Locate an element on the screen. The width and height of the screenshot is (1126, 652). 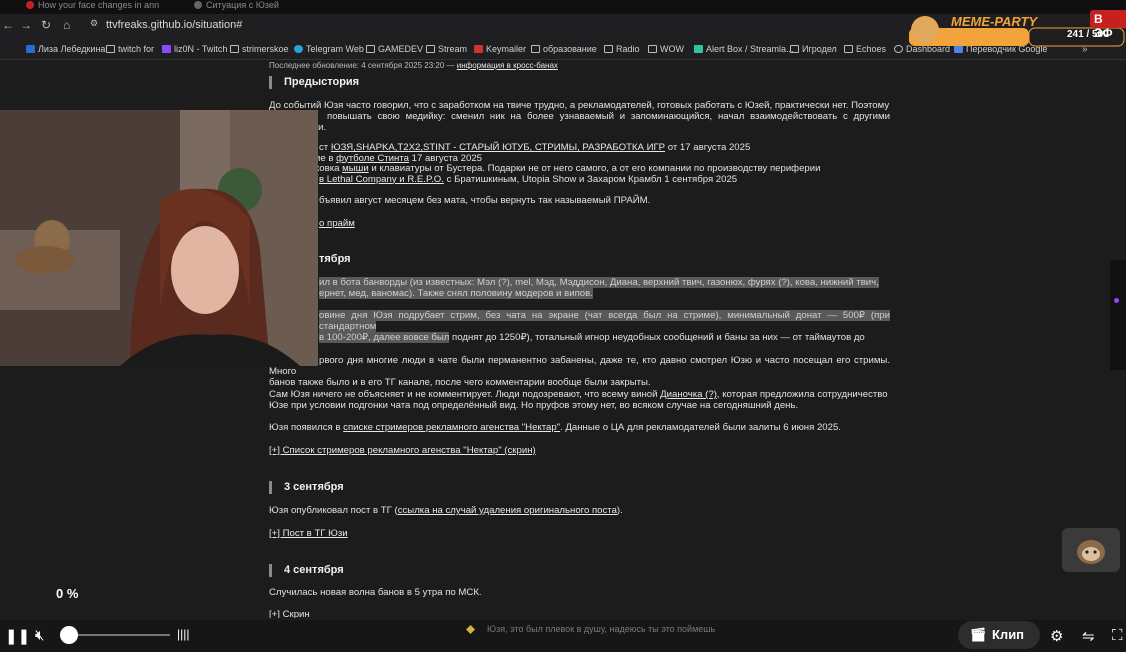
youtube-icon is located at coordinates (30, 5).